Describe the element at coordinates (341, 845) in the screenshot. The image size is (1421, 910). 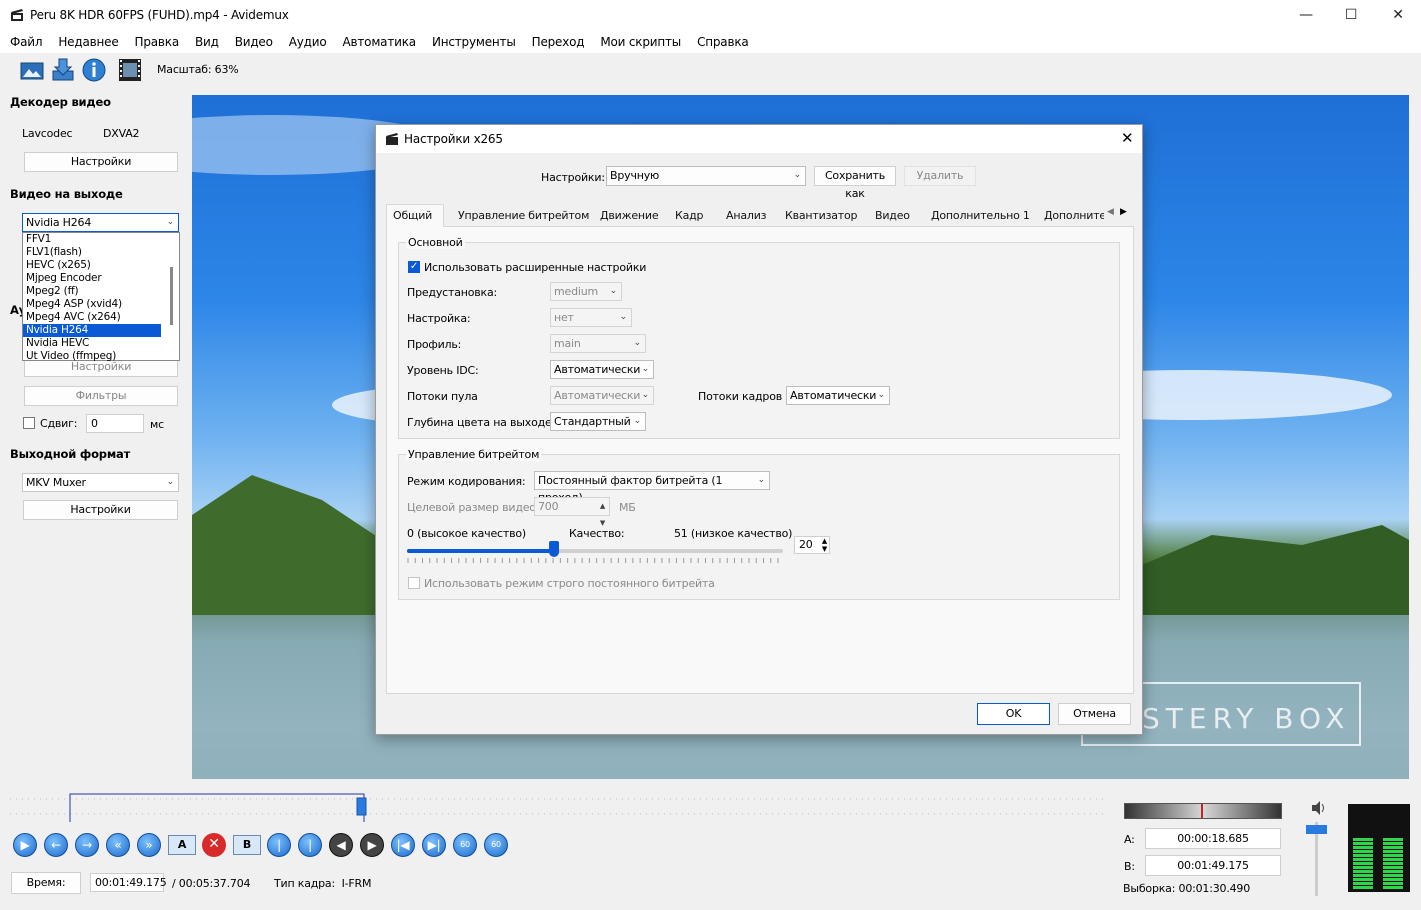
I see `prev-black-icon: ◀` at that location.